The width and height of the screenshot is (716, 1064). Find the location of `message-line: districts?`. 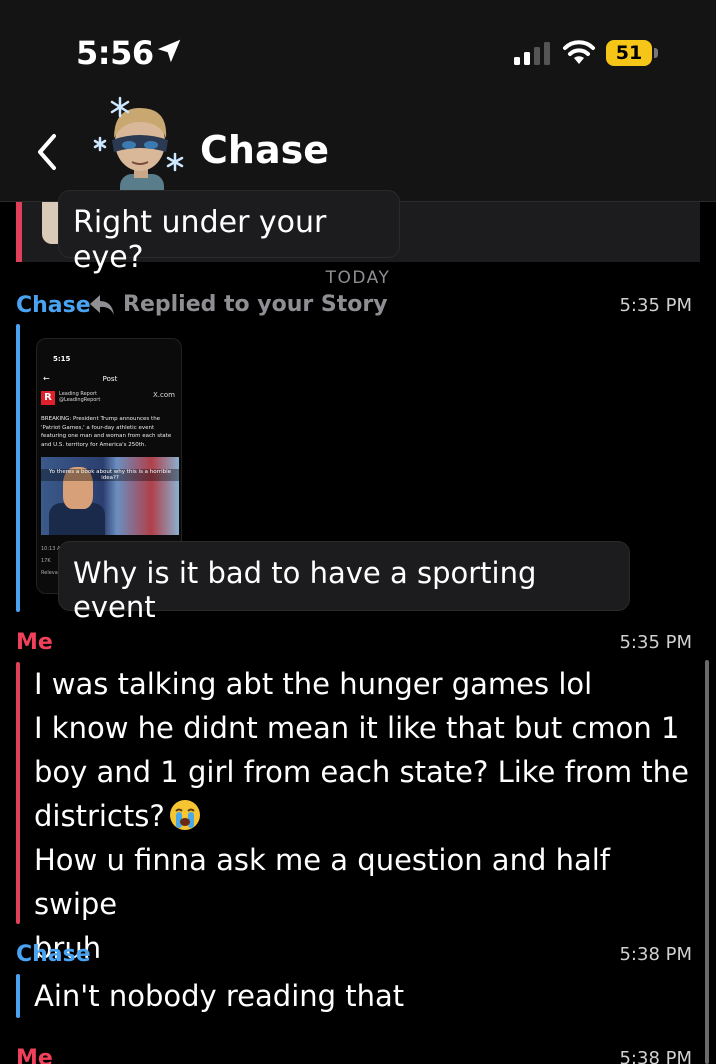

message-line: districts? is located at coordinates (99, 816).